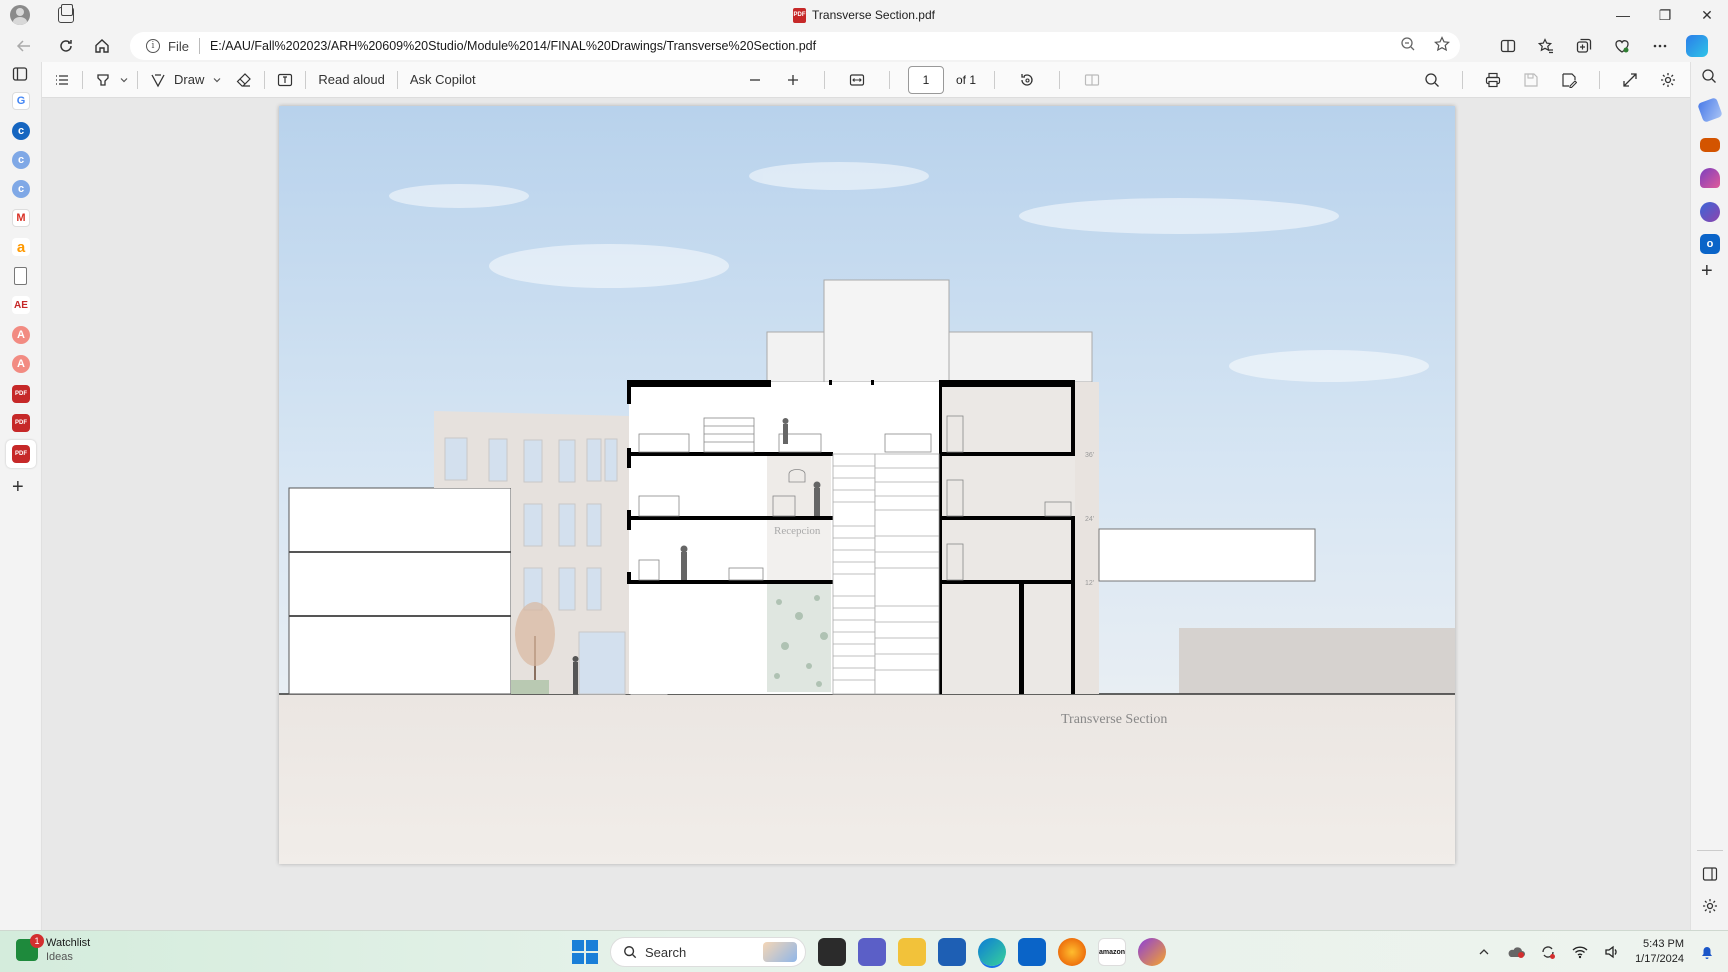  I want to click on wifi-icon, so click(1580, 952).